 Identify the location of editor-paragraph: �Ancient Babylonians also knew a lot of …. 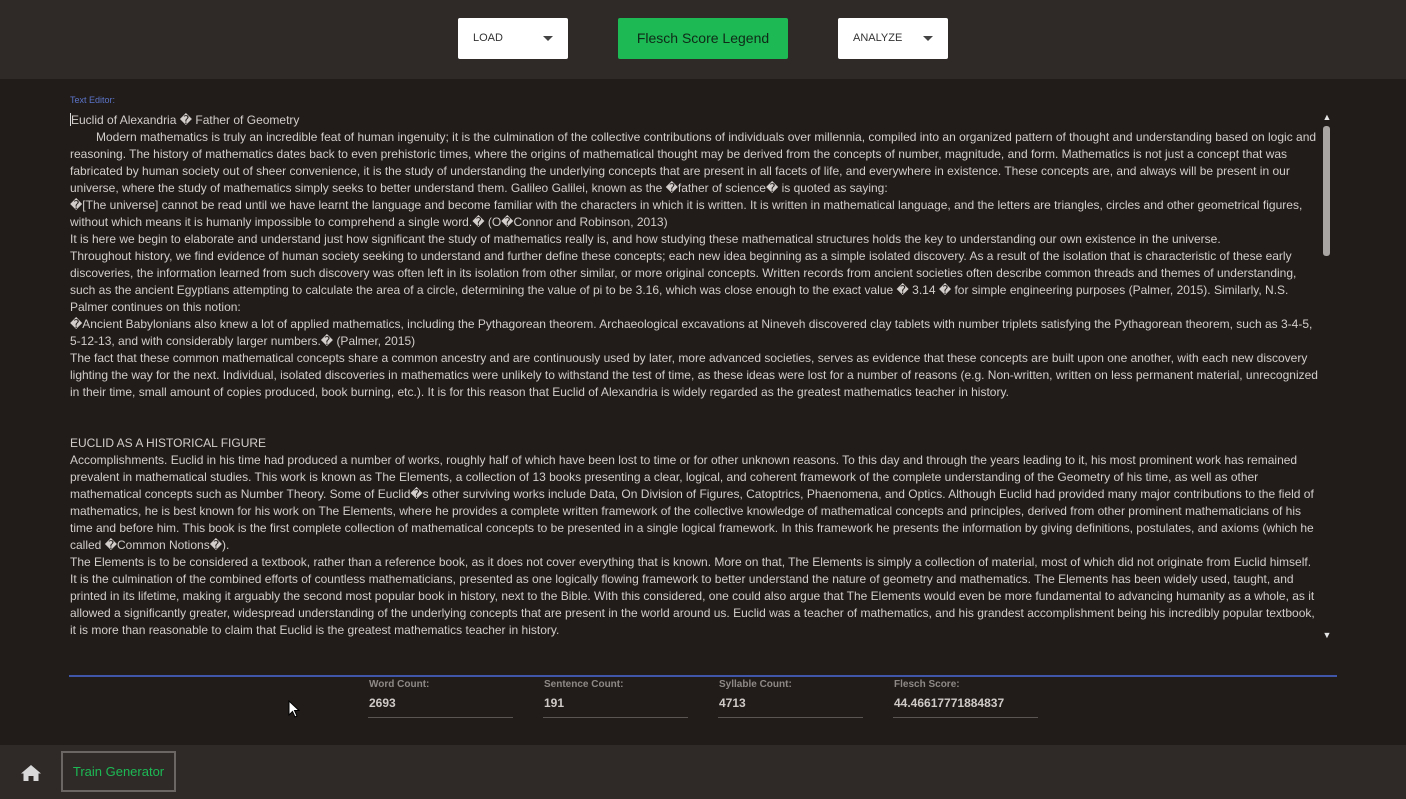
(691, 332).